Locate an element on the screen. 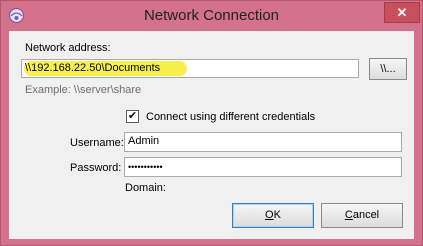 The width and height of the screenshot is (423, 246). ok-button: OK is located at coordinates (273, 215).